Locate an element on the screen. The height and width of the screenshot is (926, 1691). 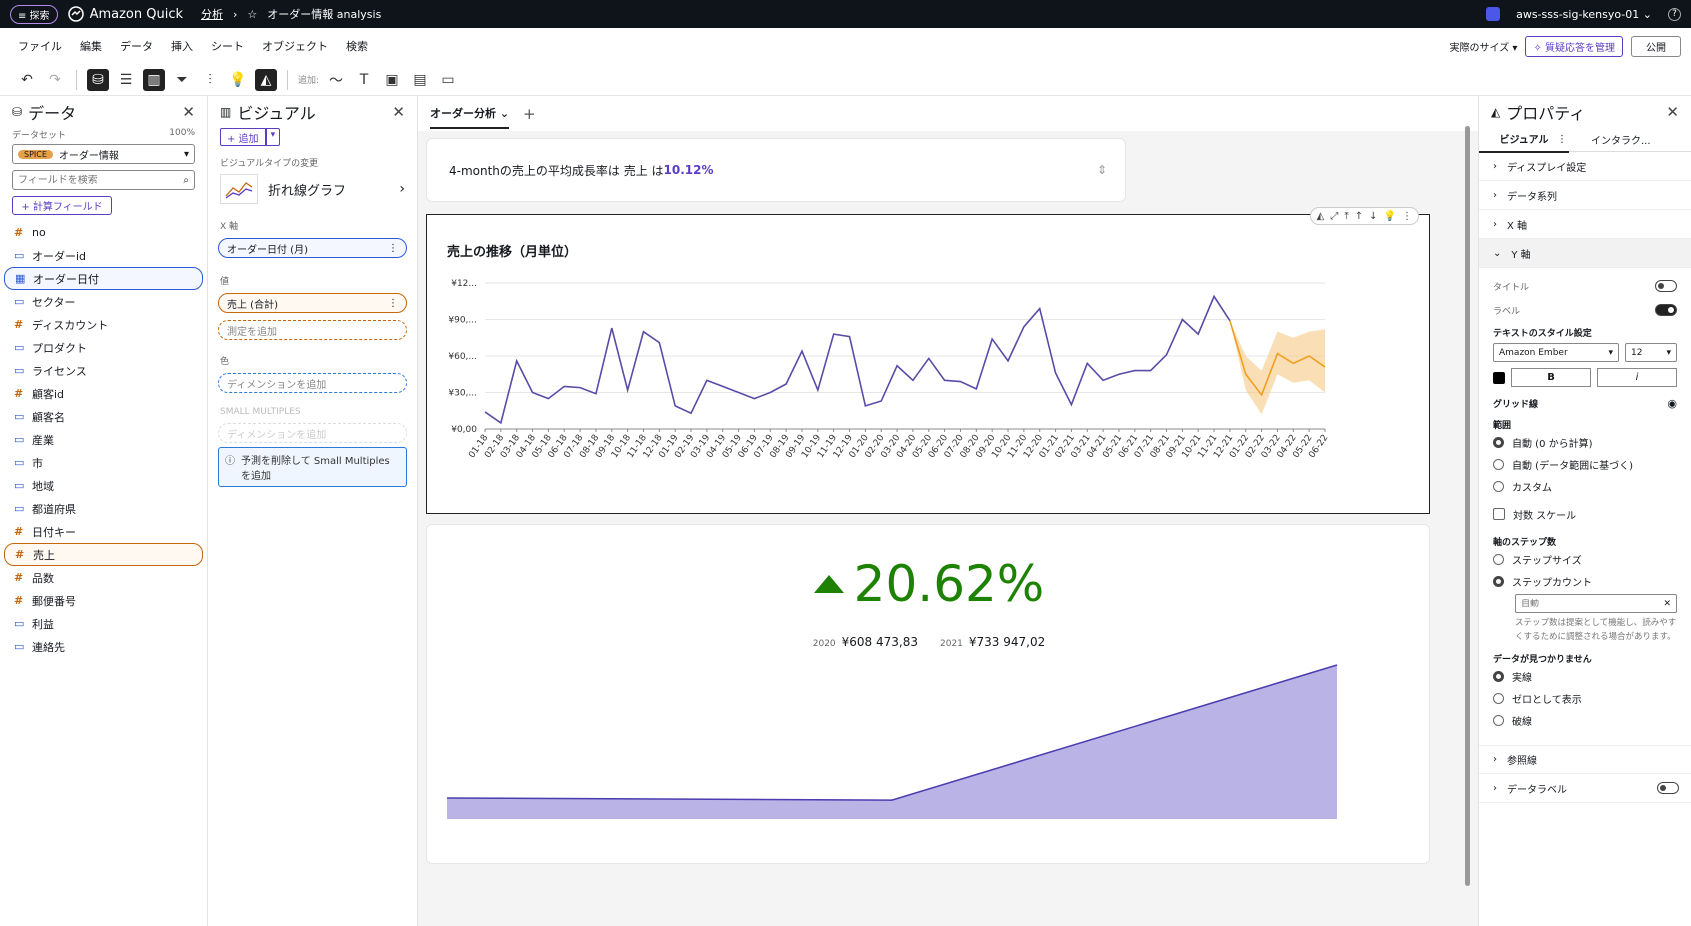
sort-icon: ⇕ is located at coordinates (1102, 170).